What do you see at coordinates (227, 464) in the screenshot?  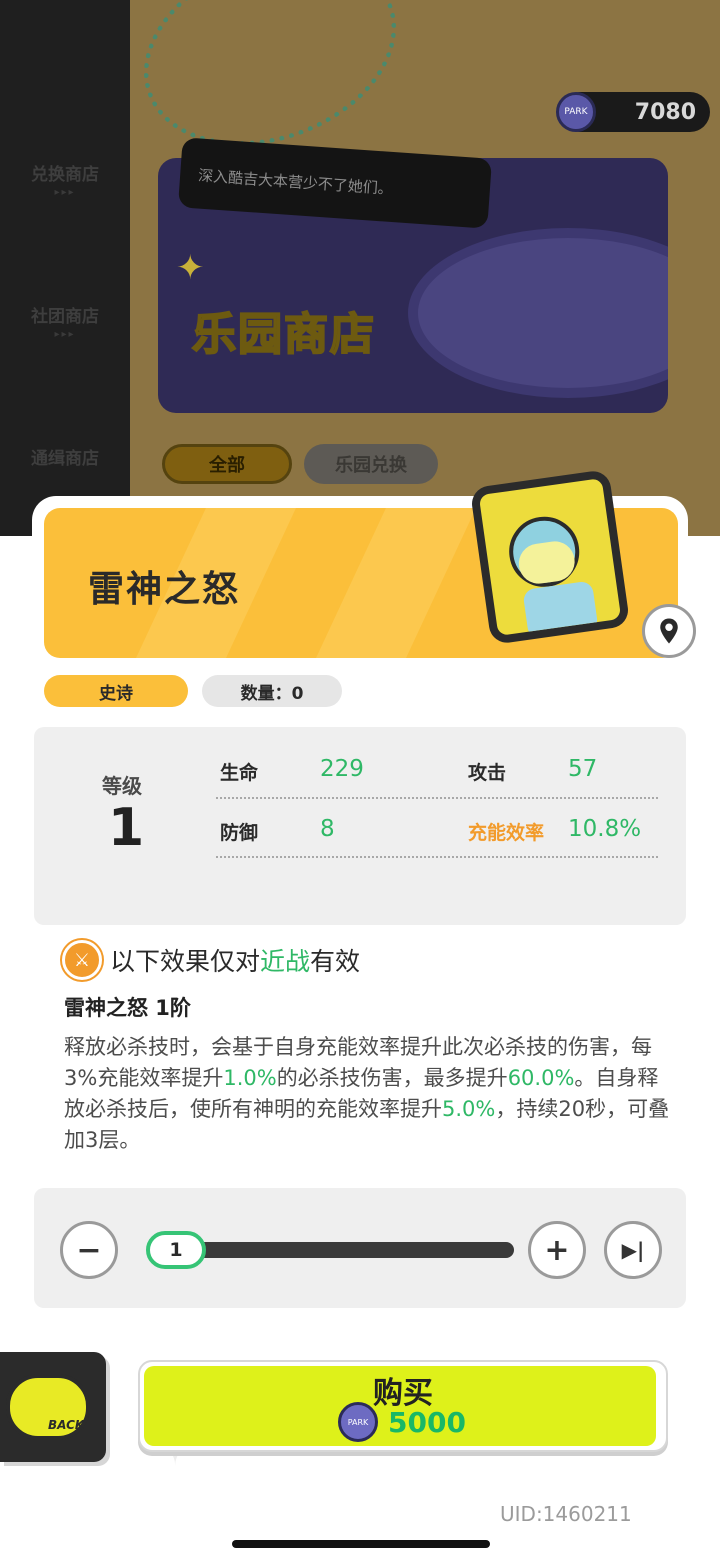 I see `tab-all: 全部` at bounding box center [227, 464].